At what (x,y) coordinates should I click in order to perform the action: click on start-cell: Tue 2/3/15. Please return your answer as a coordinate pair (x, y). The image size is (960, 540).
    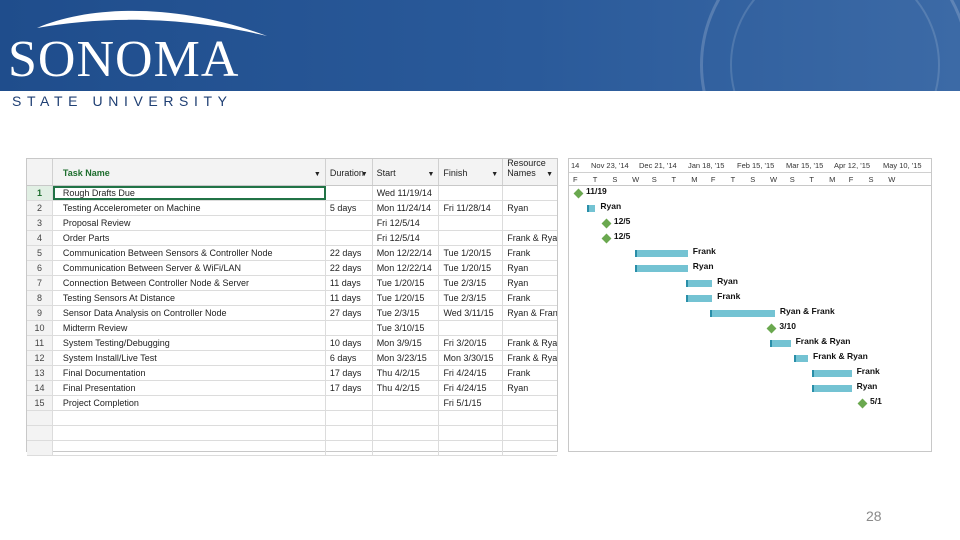
    Looking at the image, I should click on (406, 313).